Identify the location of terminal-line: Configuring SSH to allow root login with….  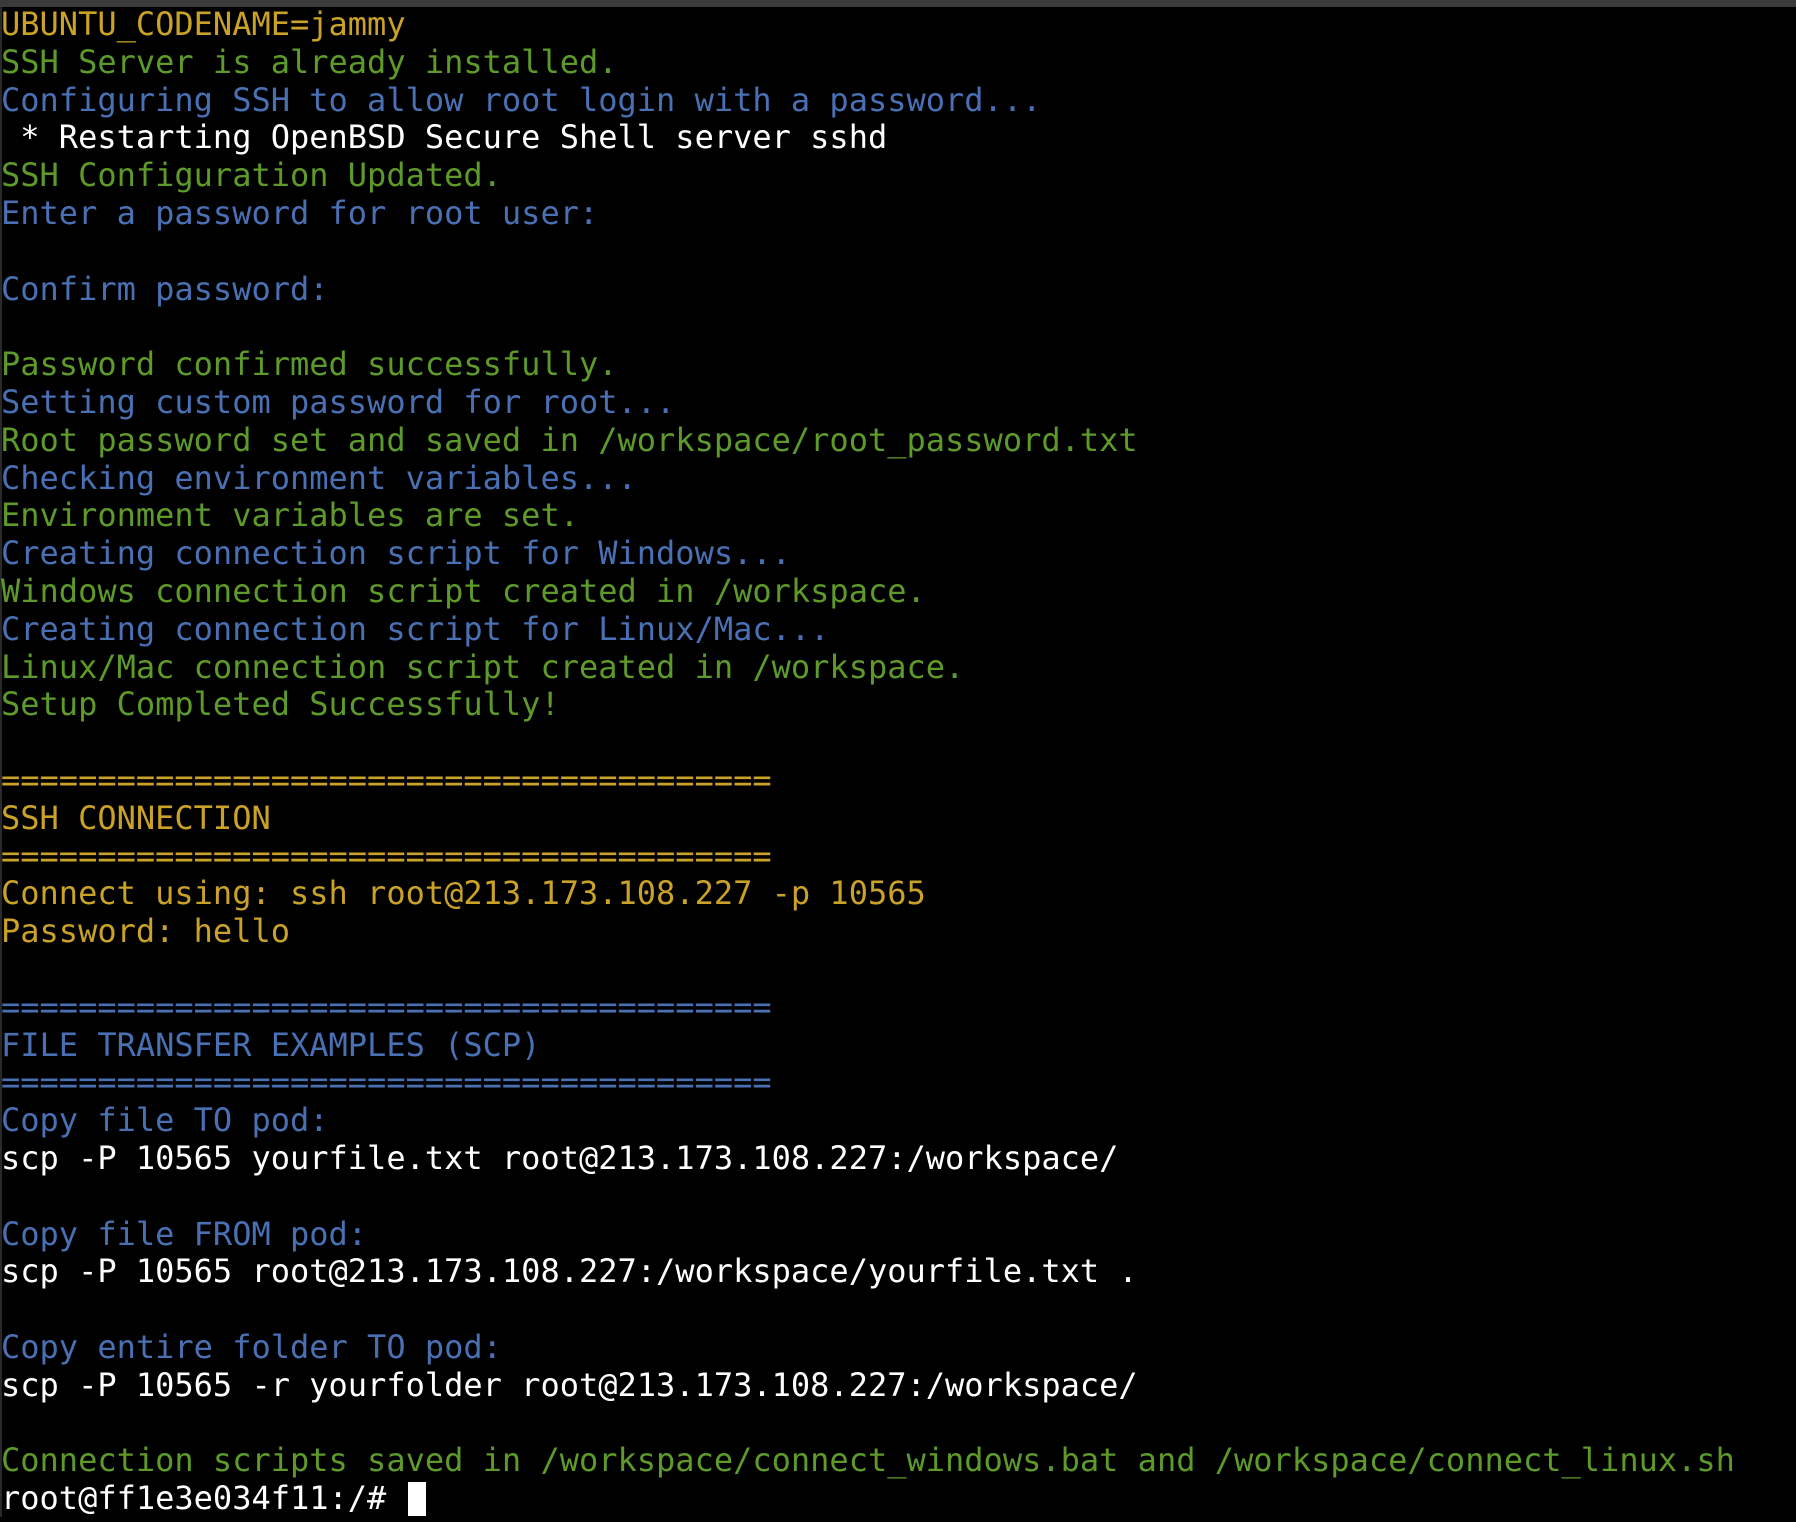
(521, 99).